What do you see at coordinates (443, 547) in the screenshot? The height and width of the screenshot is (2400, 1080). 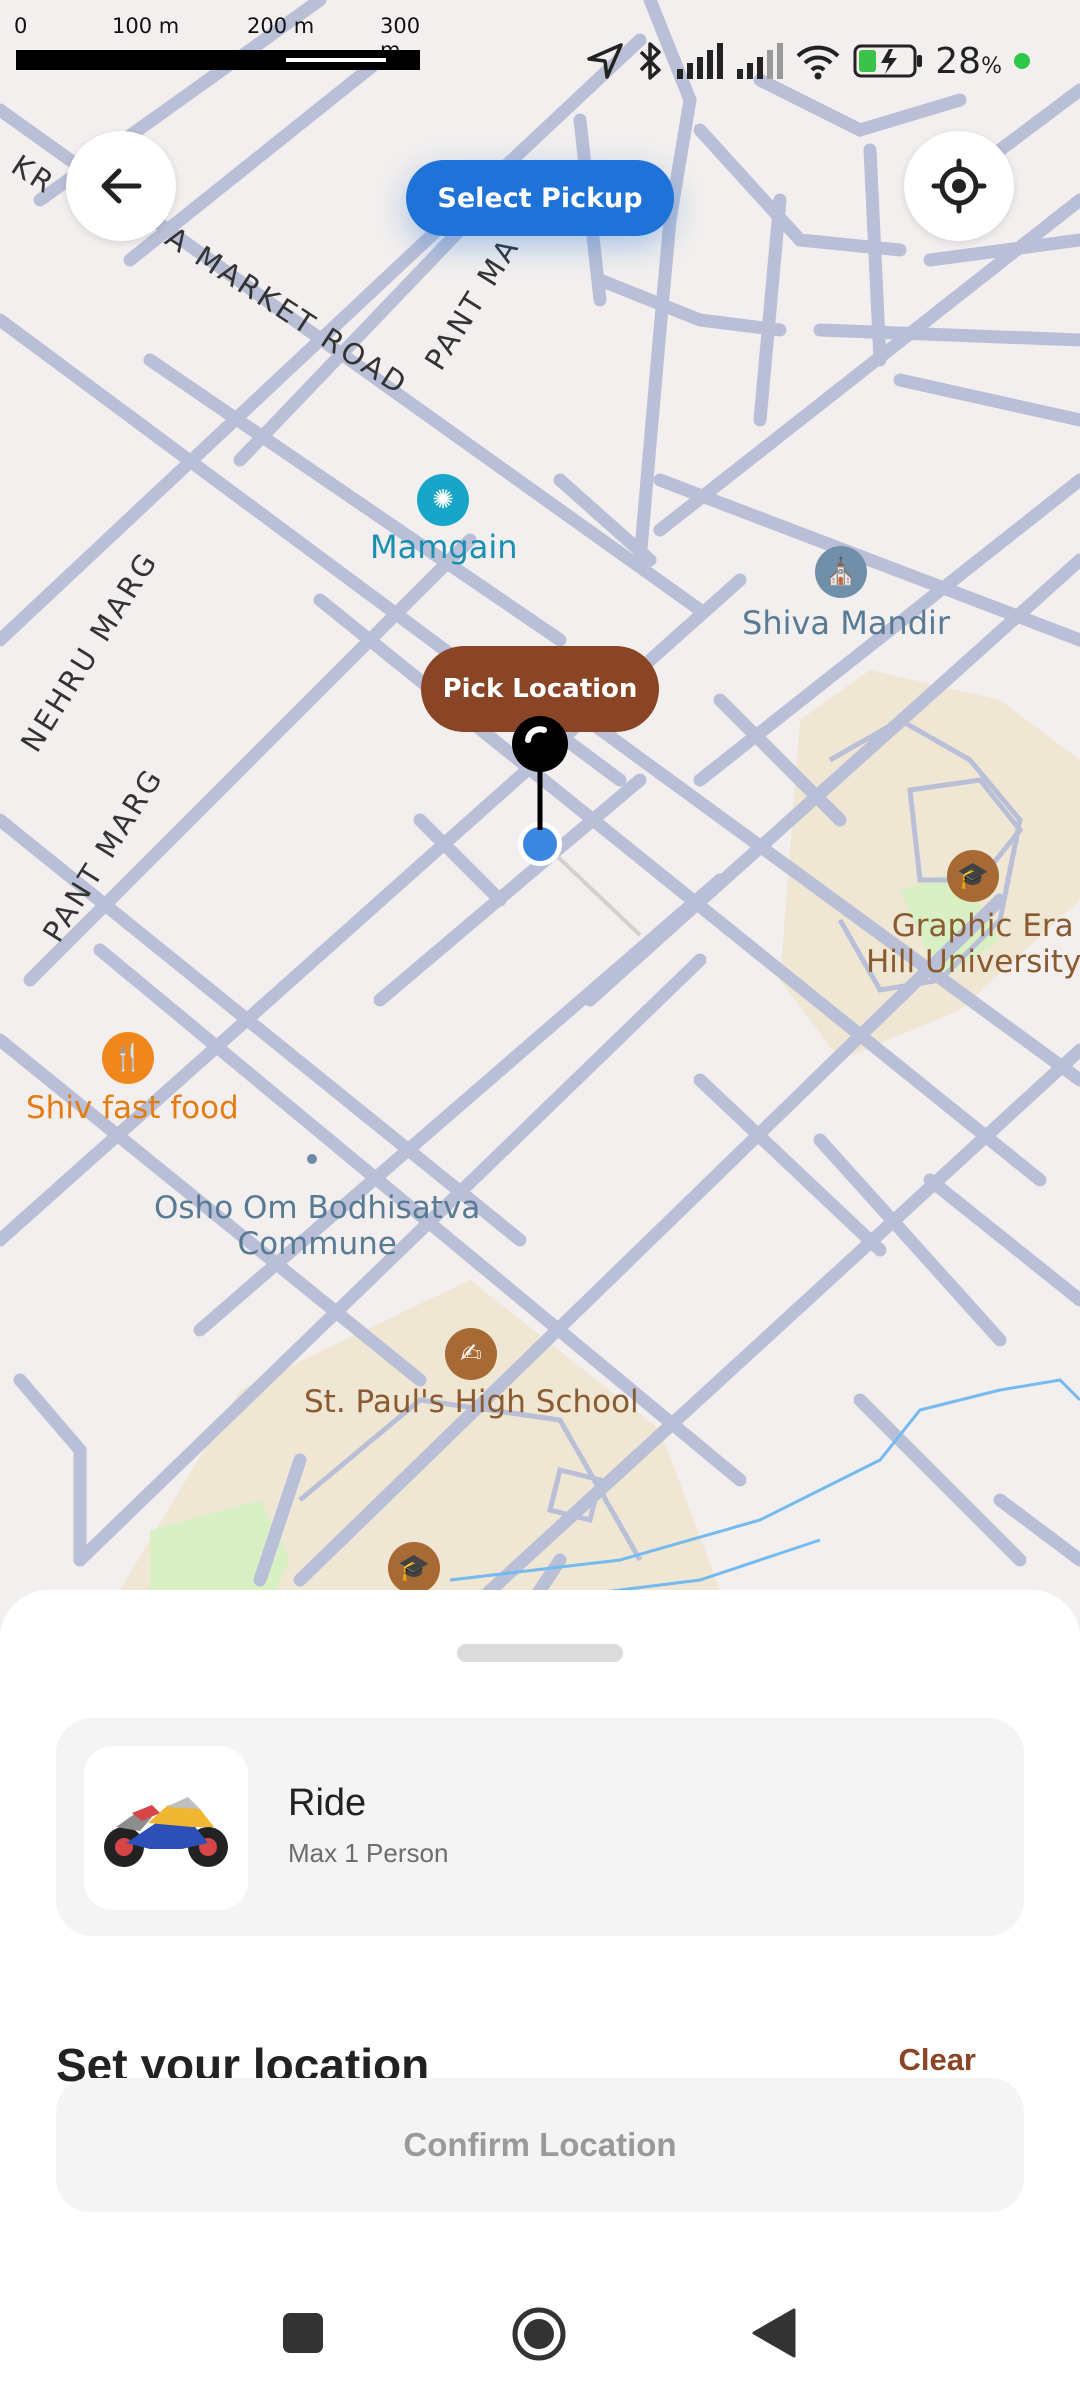 I see `poi-label-mamgain: Mamgain` at bounding box center [443, 547].